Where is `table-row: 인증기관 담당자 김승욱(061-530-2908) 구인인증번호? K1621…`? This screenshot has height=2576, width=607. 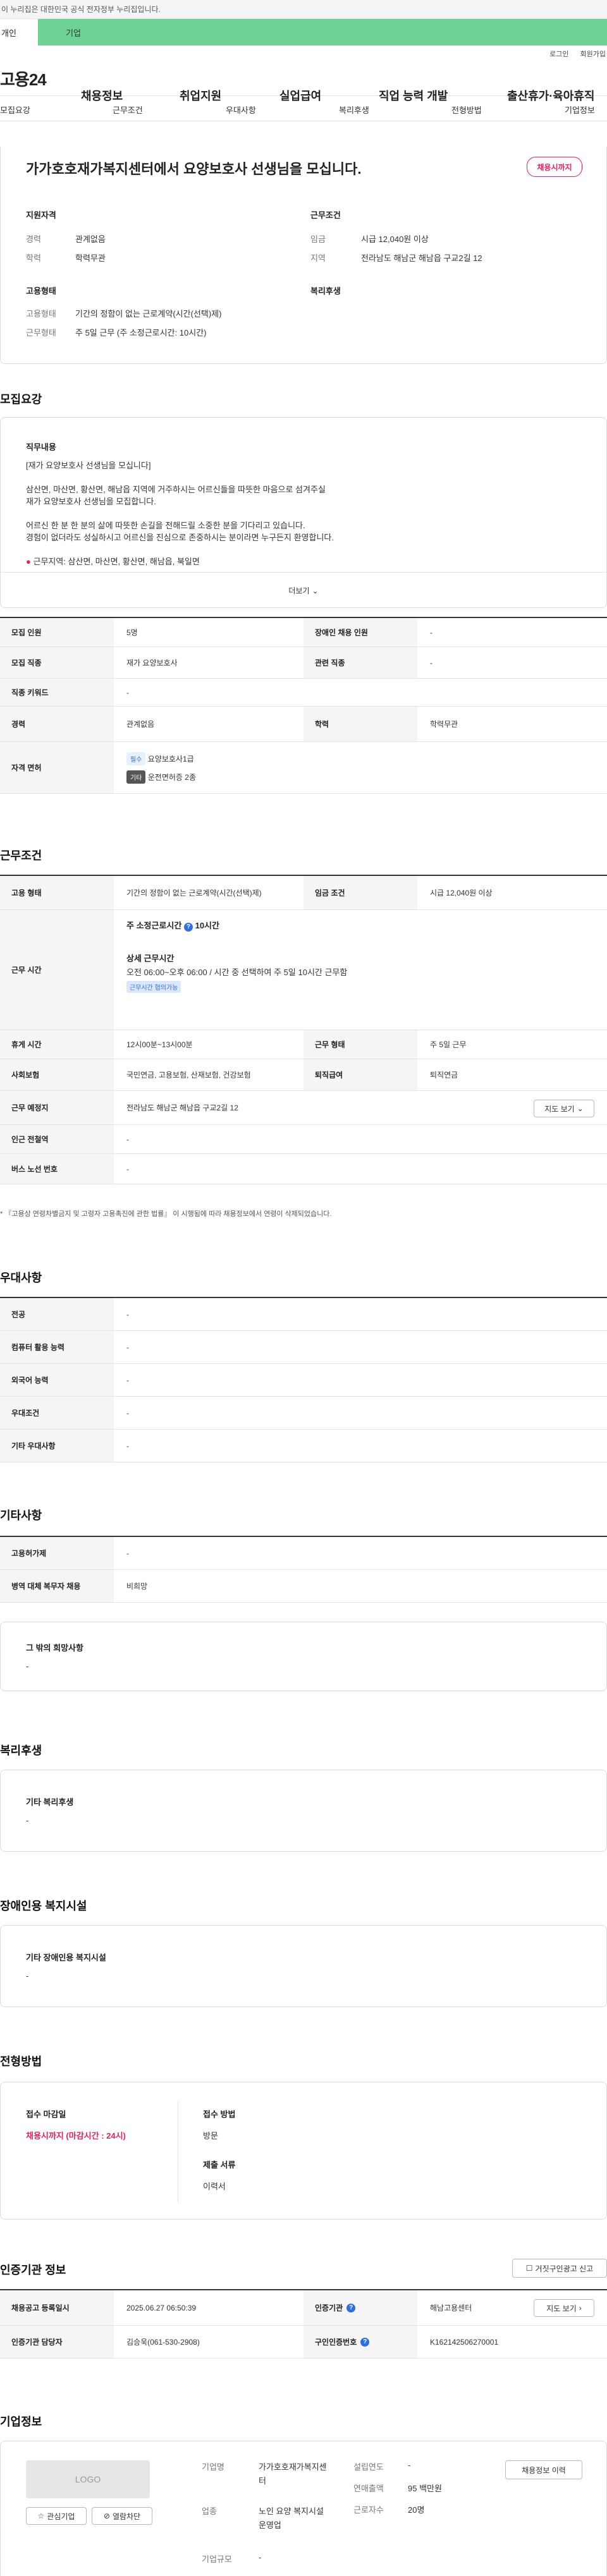 table-row: 인증기관 담당자 김승욱(061-530-2908) 구인인증번호? K1621… is located at coordinates (303, 2342).